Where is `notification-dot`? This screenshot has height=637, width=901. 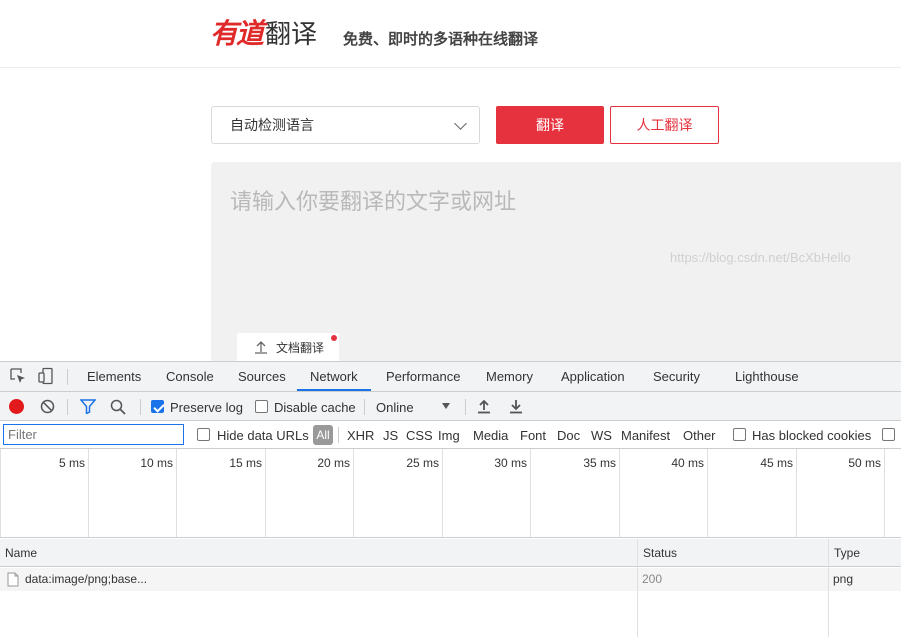
notification-dot is located at coordinates (334, 338).